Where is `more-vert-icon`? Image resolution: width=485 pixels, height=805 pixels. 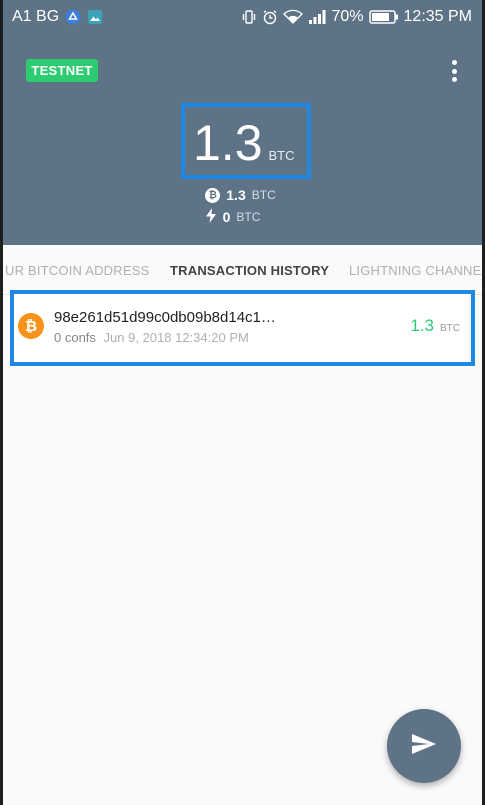 more-vert-icon is located at coordinates (454, 71).